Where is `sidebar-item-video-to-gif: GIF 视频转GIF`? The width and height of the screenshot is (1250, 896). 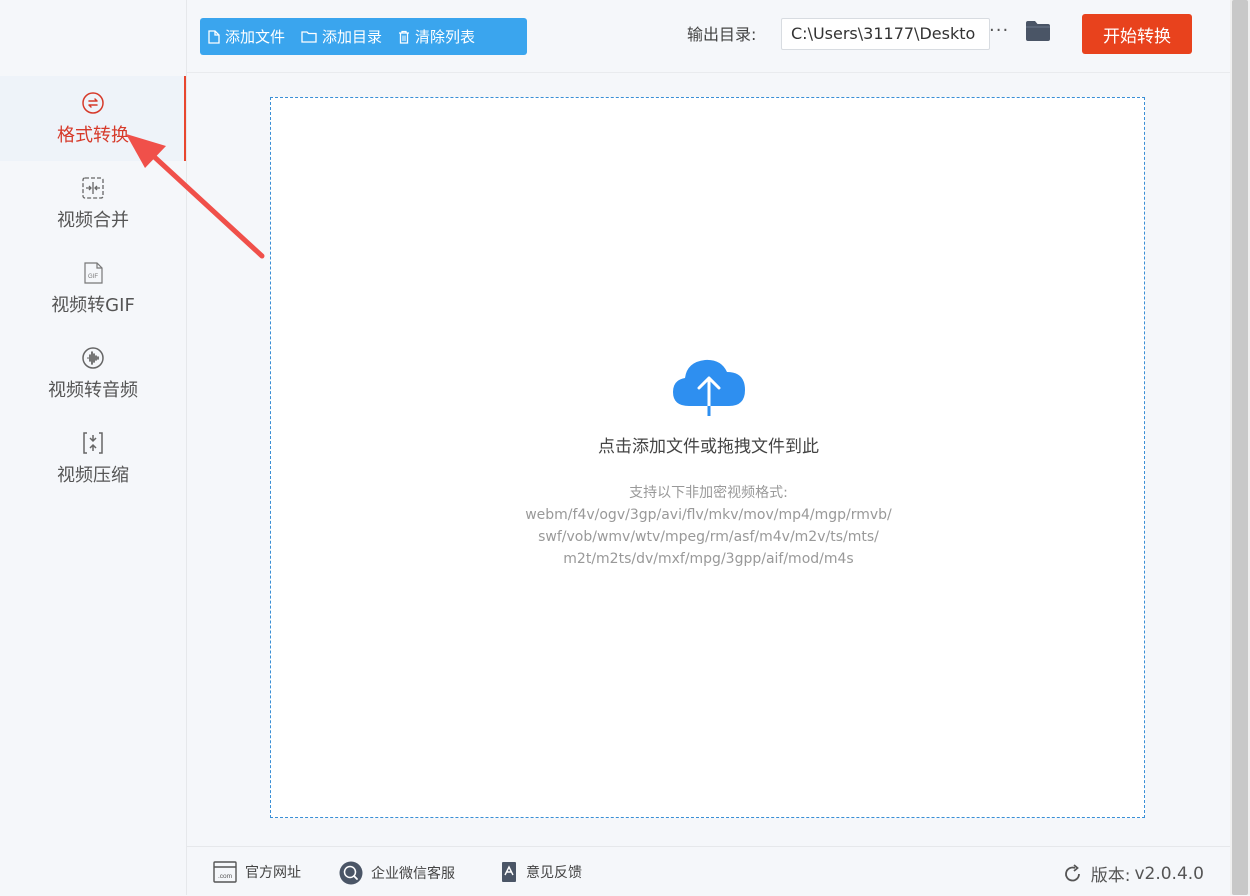 sidebar-item-video-to-gif: GIF 视频转GIF is located at coordinates (93, 288).